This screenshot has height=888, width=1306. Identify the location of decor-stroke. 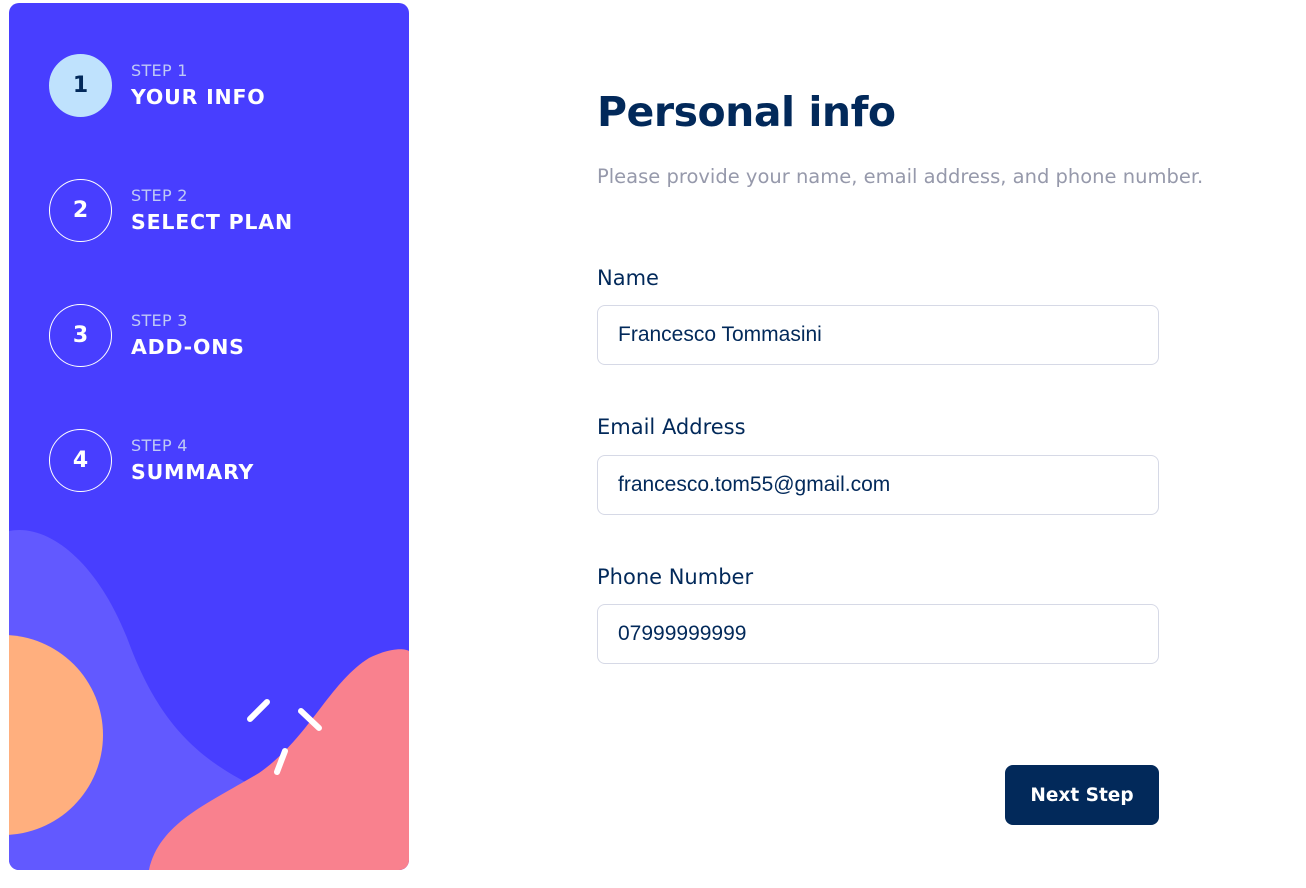
(258, 710).